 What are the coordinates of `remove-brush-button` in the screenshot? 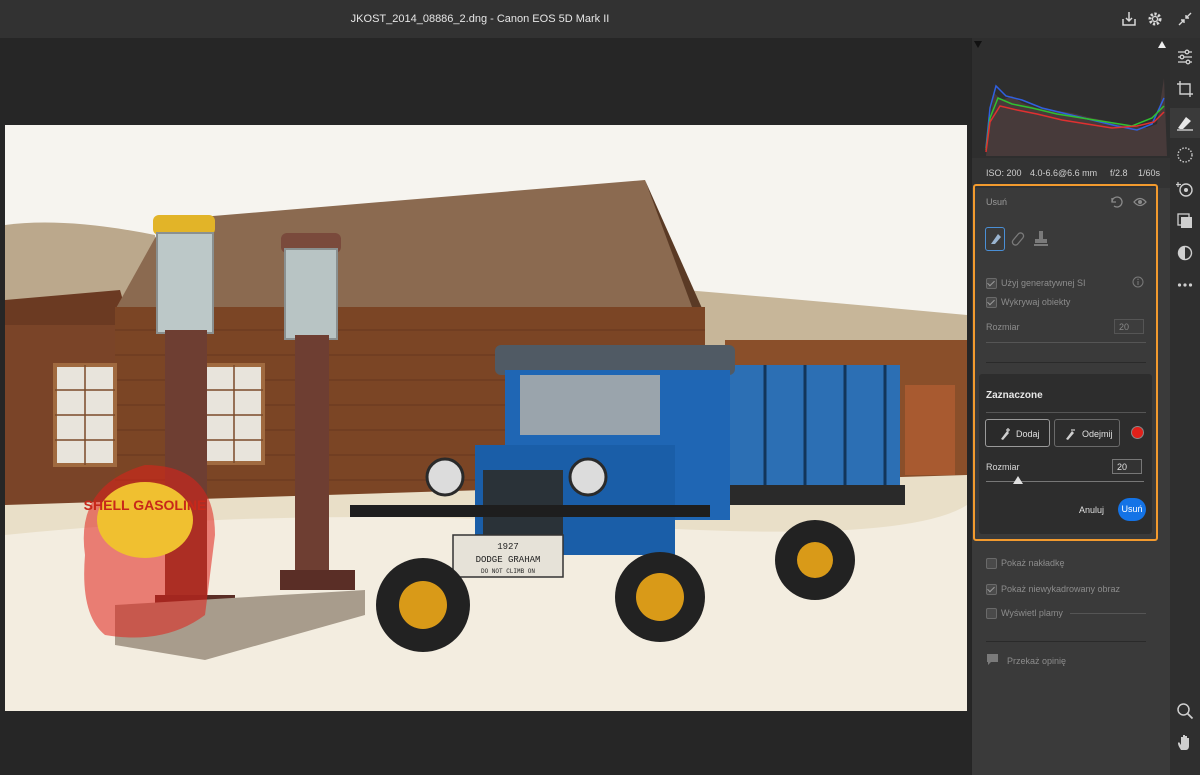 It's located at (995, 239).